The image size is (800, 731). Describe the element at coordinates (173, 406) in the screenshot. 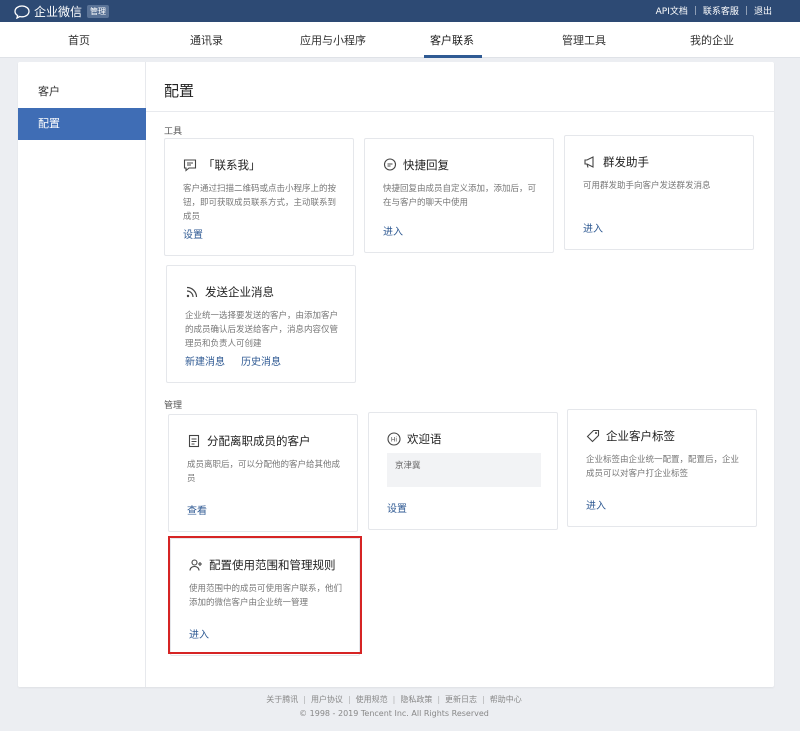

I see `section-label-manage: 管理` at that location.